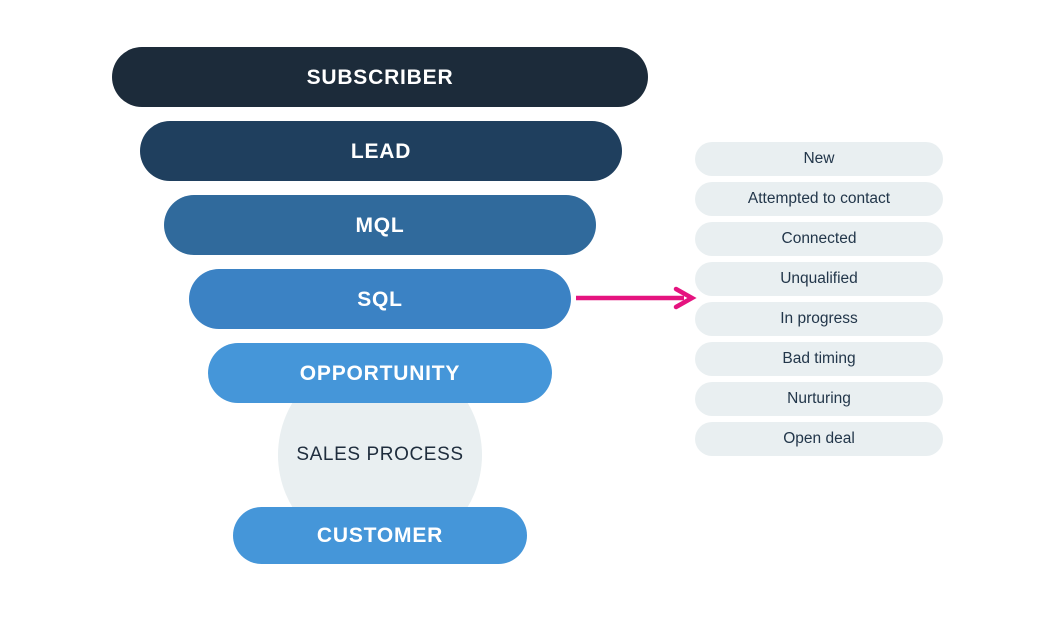 The image size is (1064, 626). I want to click on status-pill: Connected, so click(819, 239).